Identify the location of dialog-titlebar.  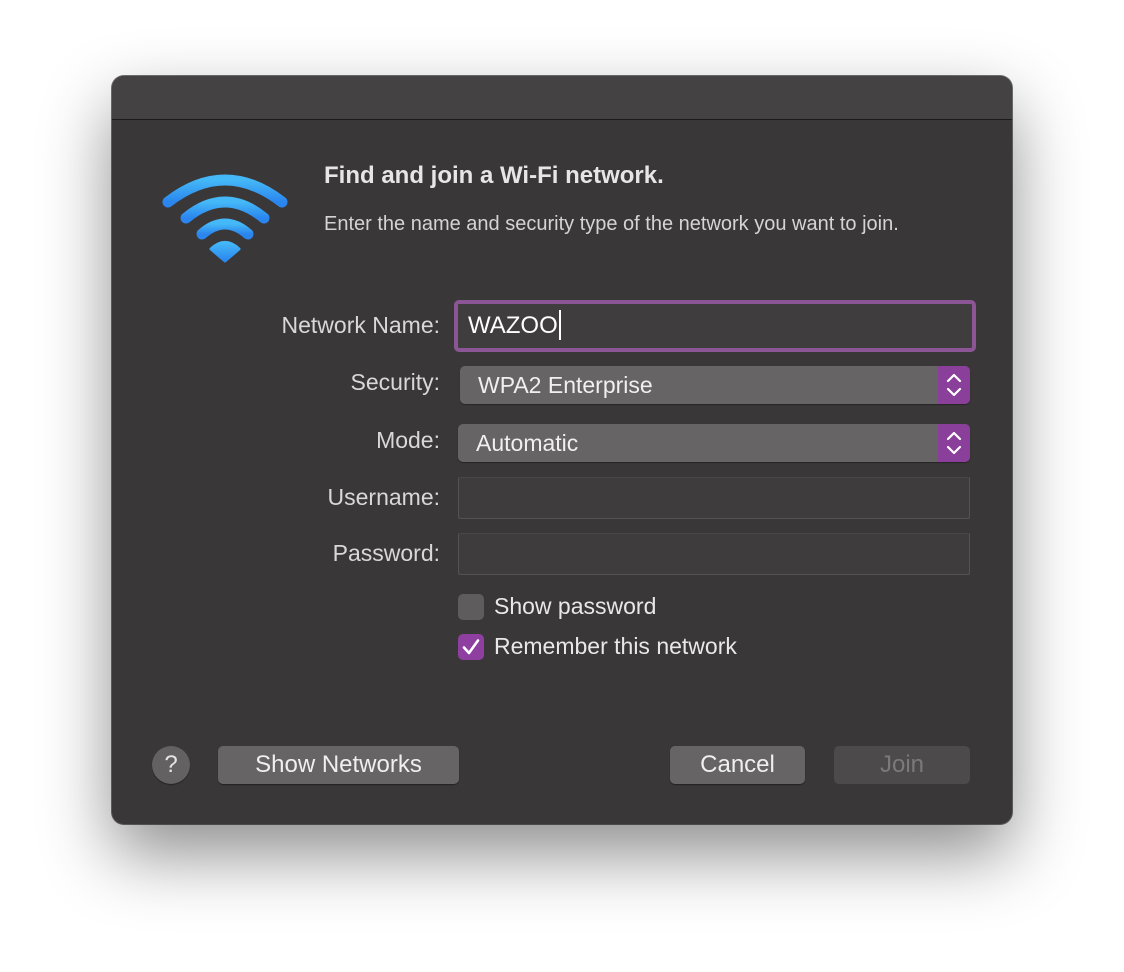
(562, 98).